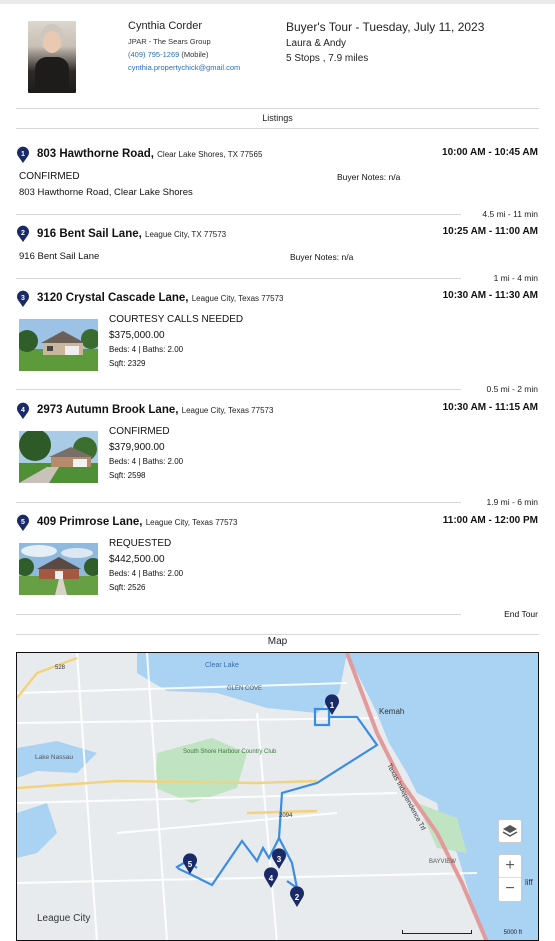 The image size is (555, 941). I want to click on stop-3-price: $375,000.00, so click(137, 335).